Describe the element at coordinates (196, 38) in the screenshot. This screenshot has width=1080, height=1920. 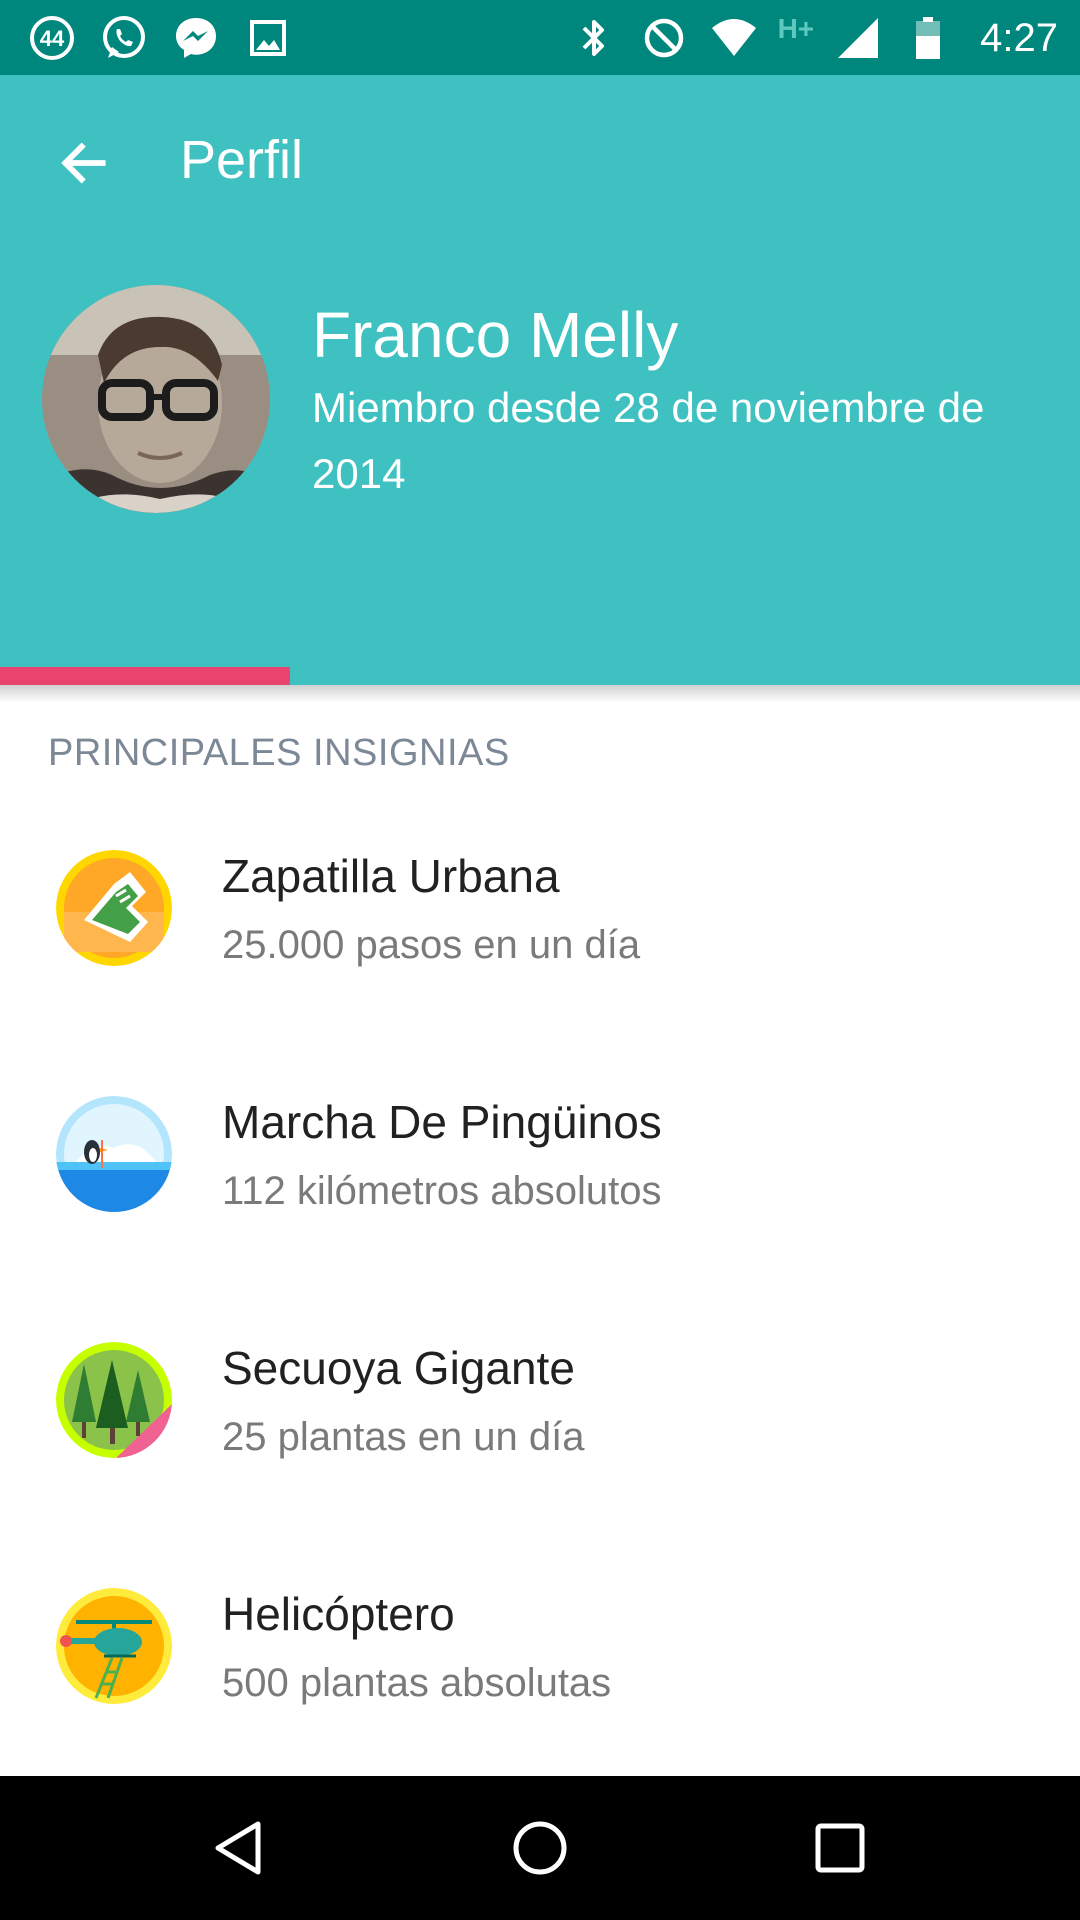
I see `messenger-icon` at that location.